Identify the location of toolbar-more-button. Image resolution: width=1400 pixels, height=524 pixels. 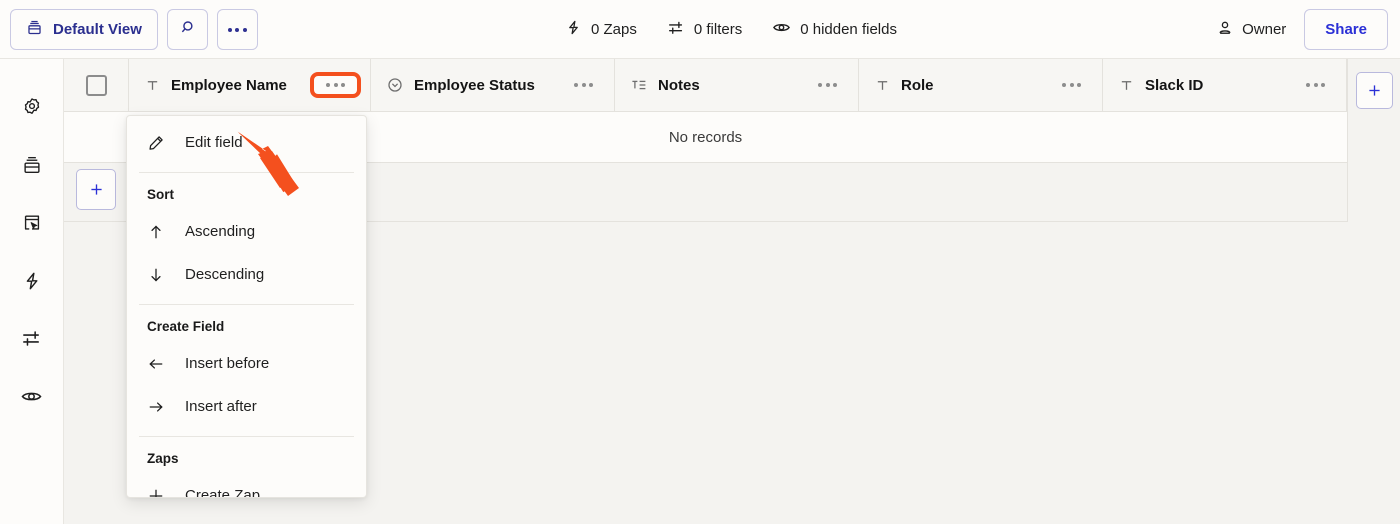
(237, 29).